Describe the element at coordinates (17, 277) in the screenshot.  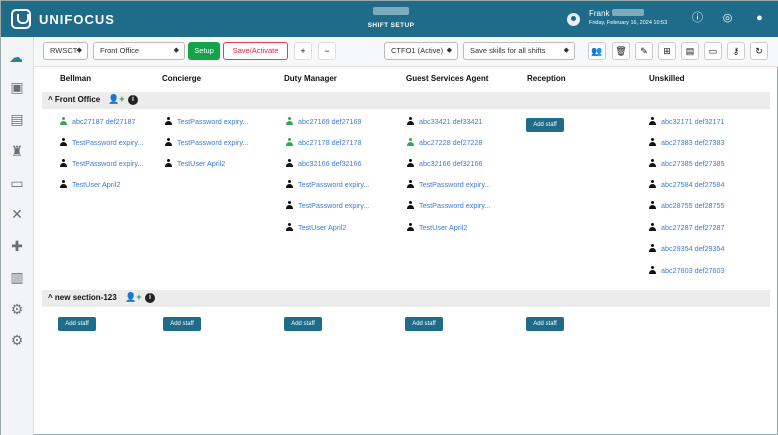
I see `chart-icon: ▥` at that location.